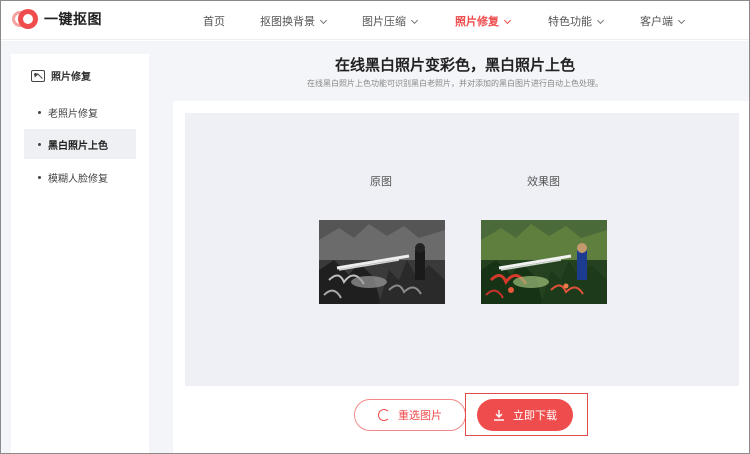  Describe the element at coordinates (499, 415) in the screenshot. I see `download-icon` at that location.